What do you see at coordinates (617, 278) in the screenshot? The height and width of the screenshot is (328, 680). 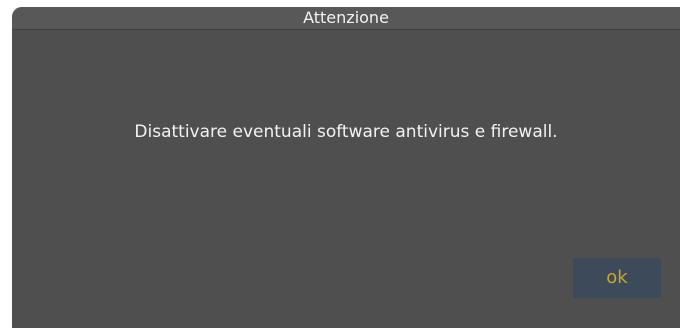 I see `ok-button: ok` at bounding box center [617, 278].